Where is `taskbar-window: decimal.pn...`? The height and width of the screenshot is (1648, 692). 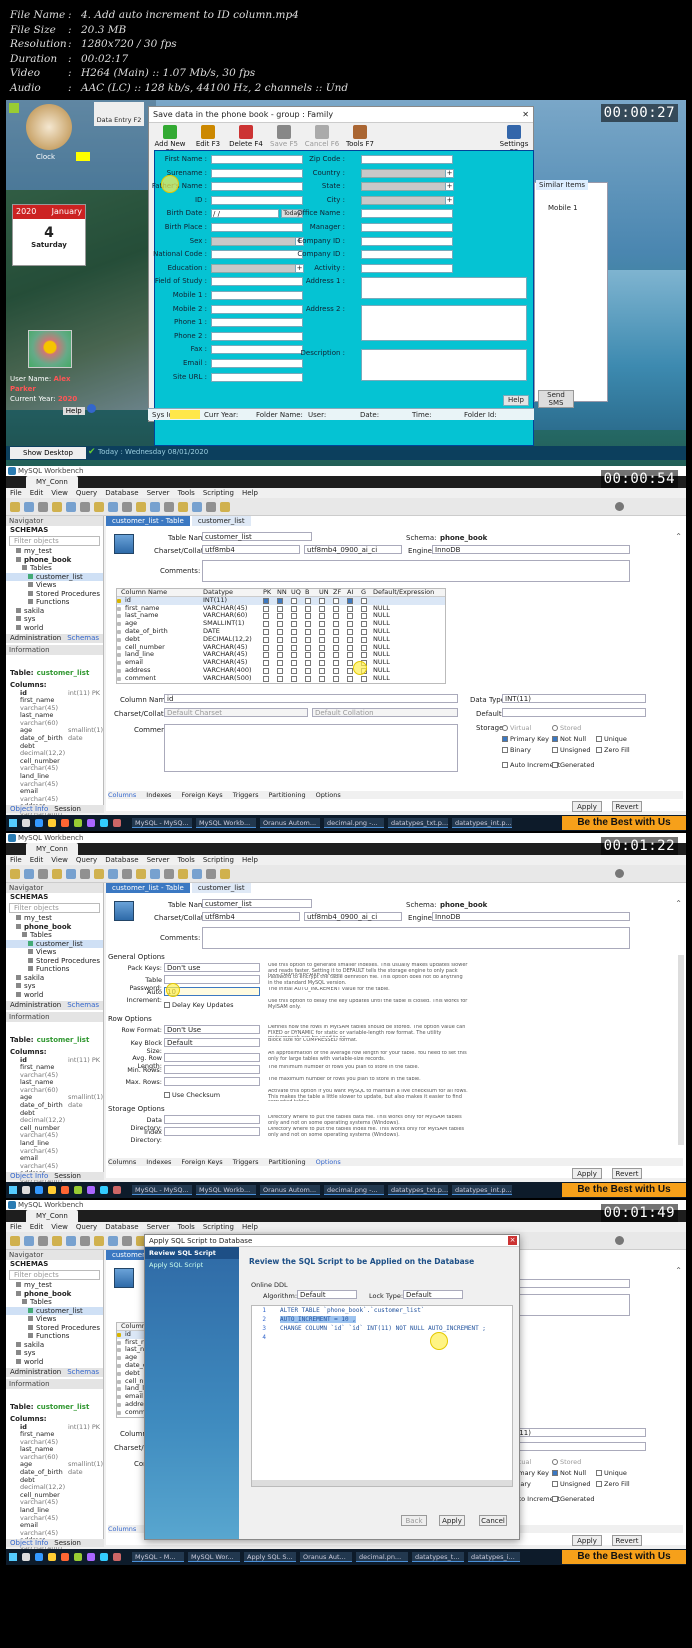
taskbar-window: decimal.pn... is located at coordinates (382, 1557).